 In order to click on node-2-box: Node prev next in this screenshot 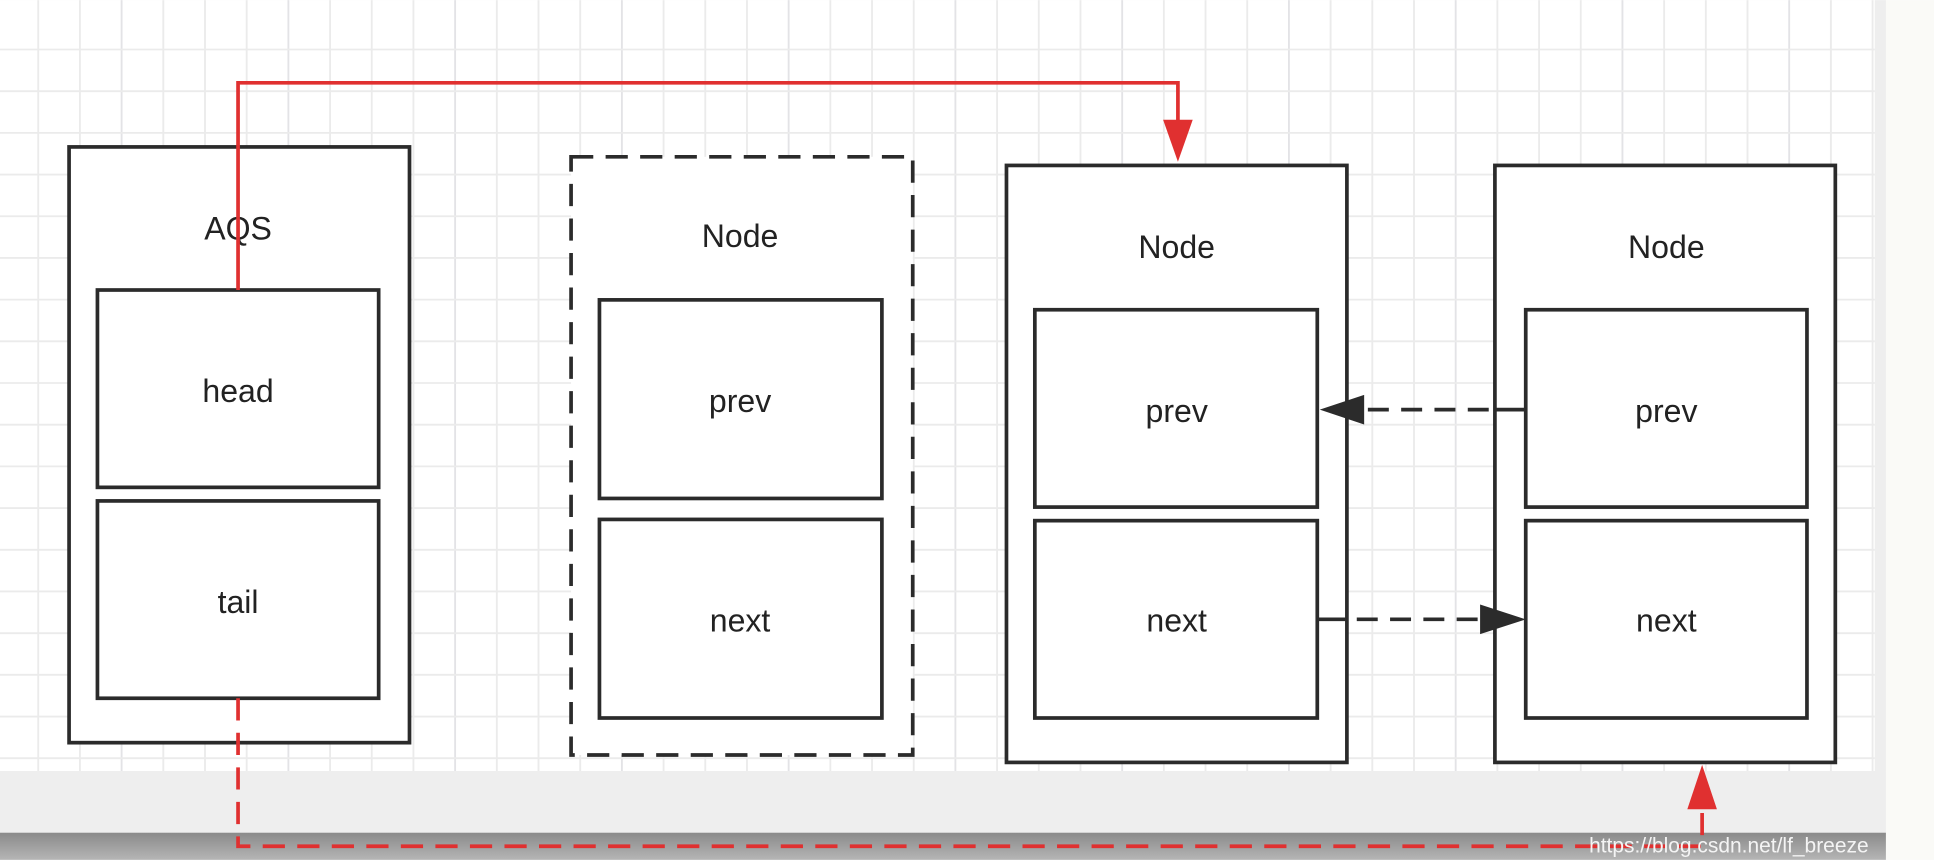, I will do `click(1176, 464)`.